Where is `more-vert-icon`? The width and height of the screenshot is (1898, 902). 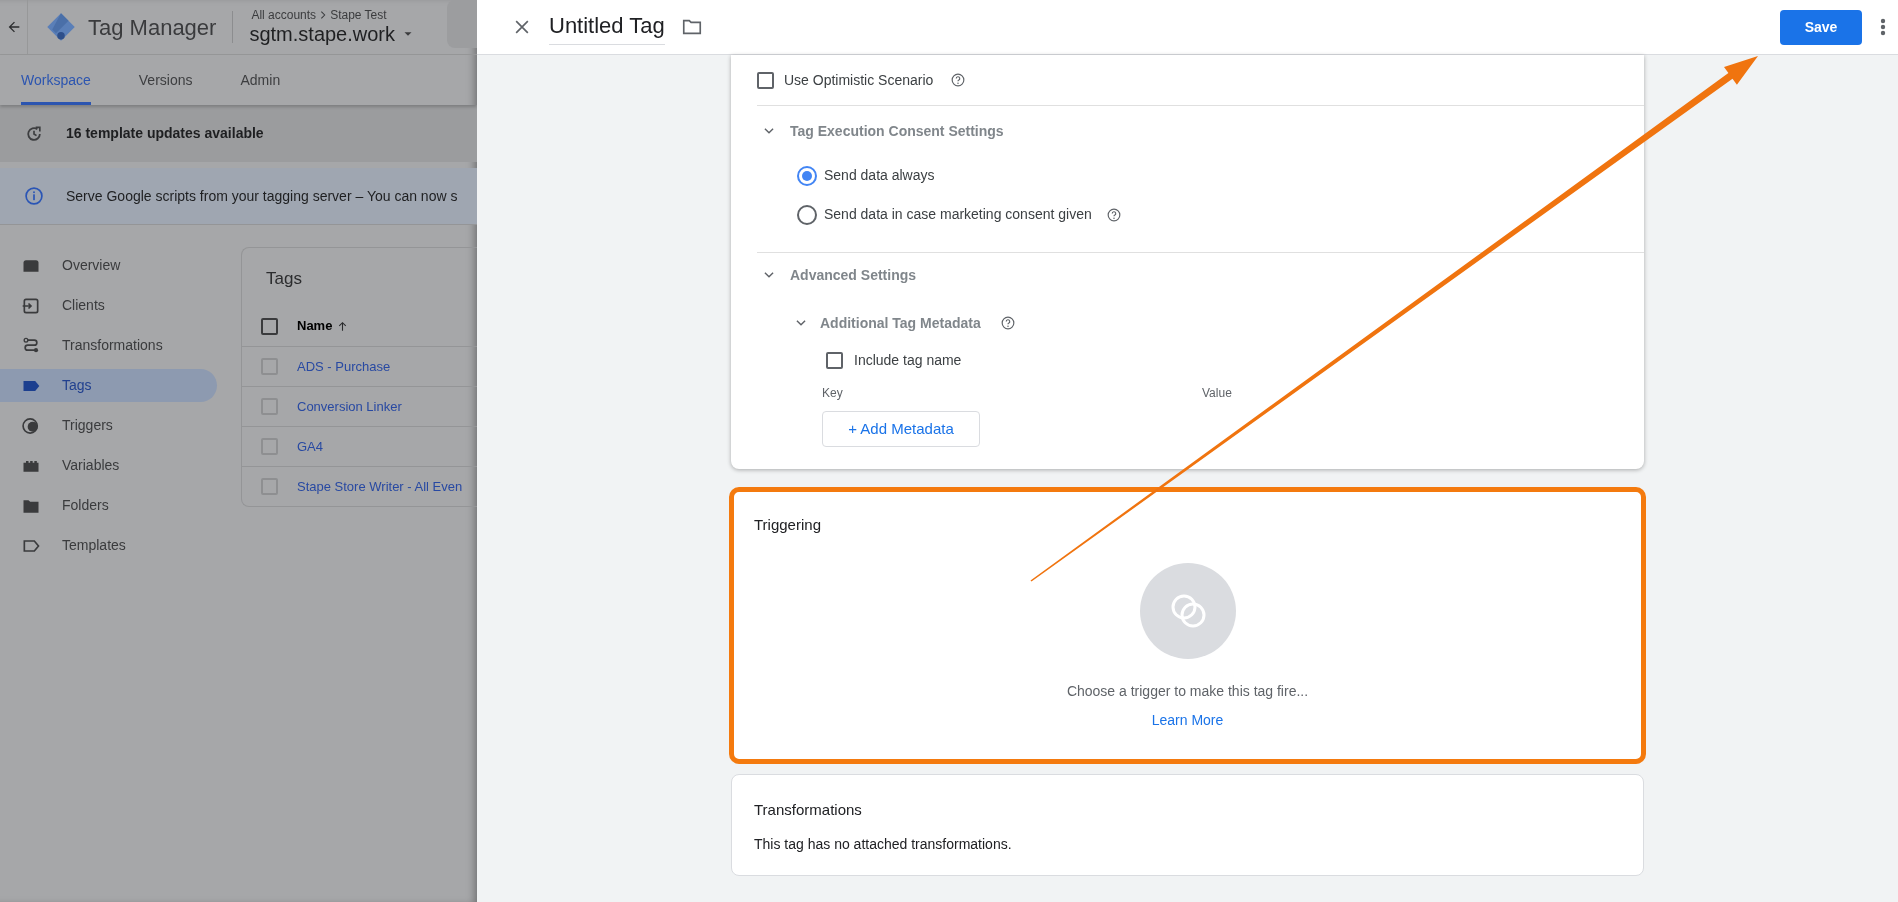
more-vert-icon is located at coordinates (1883, 27).